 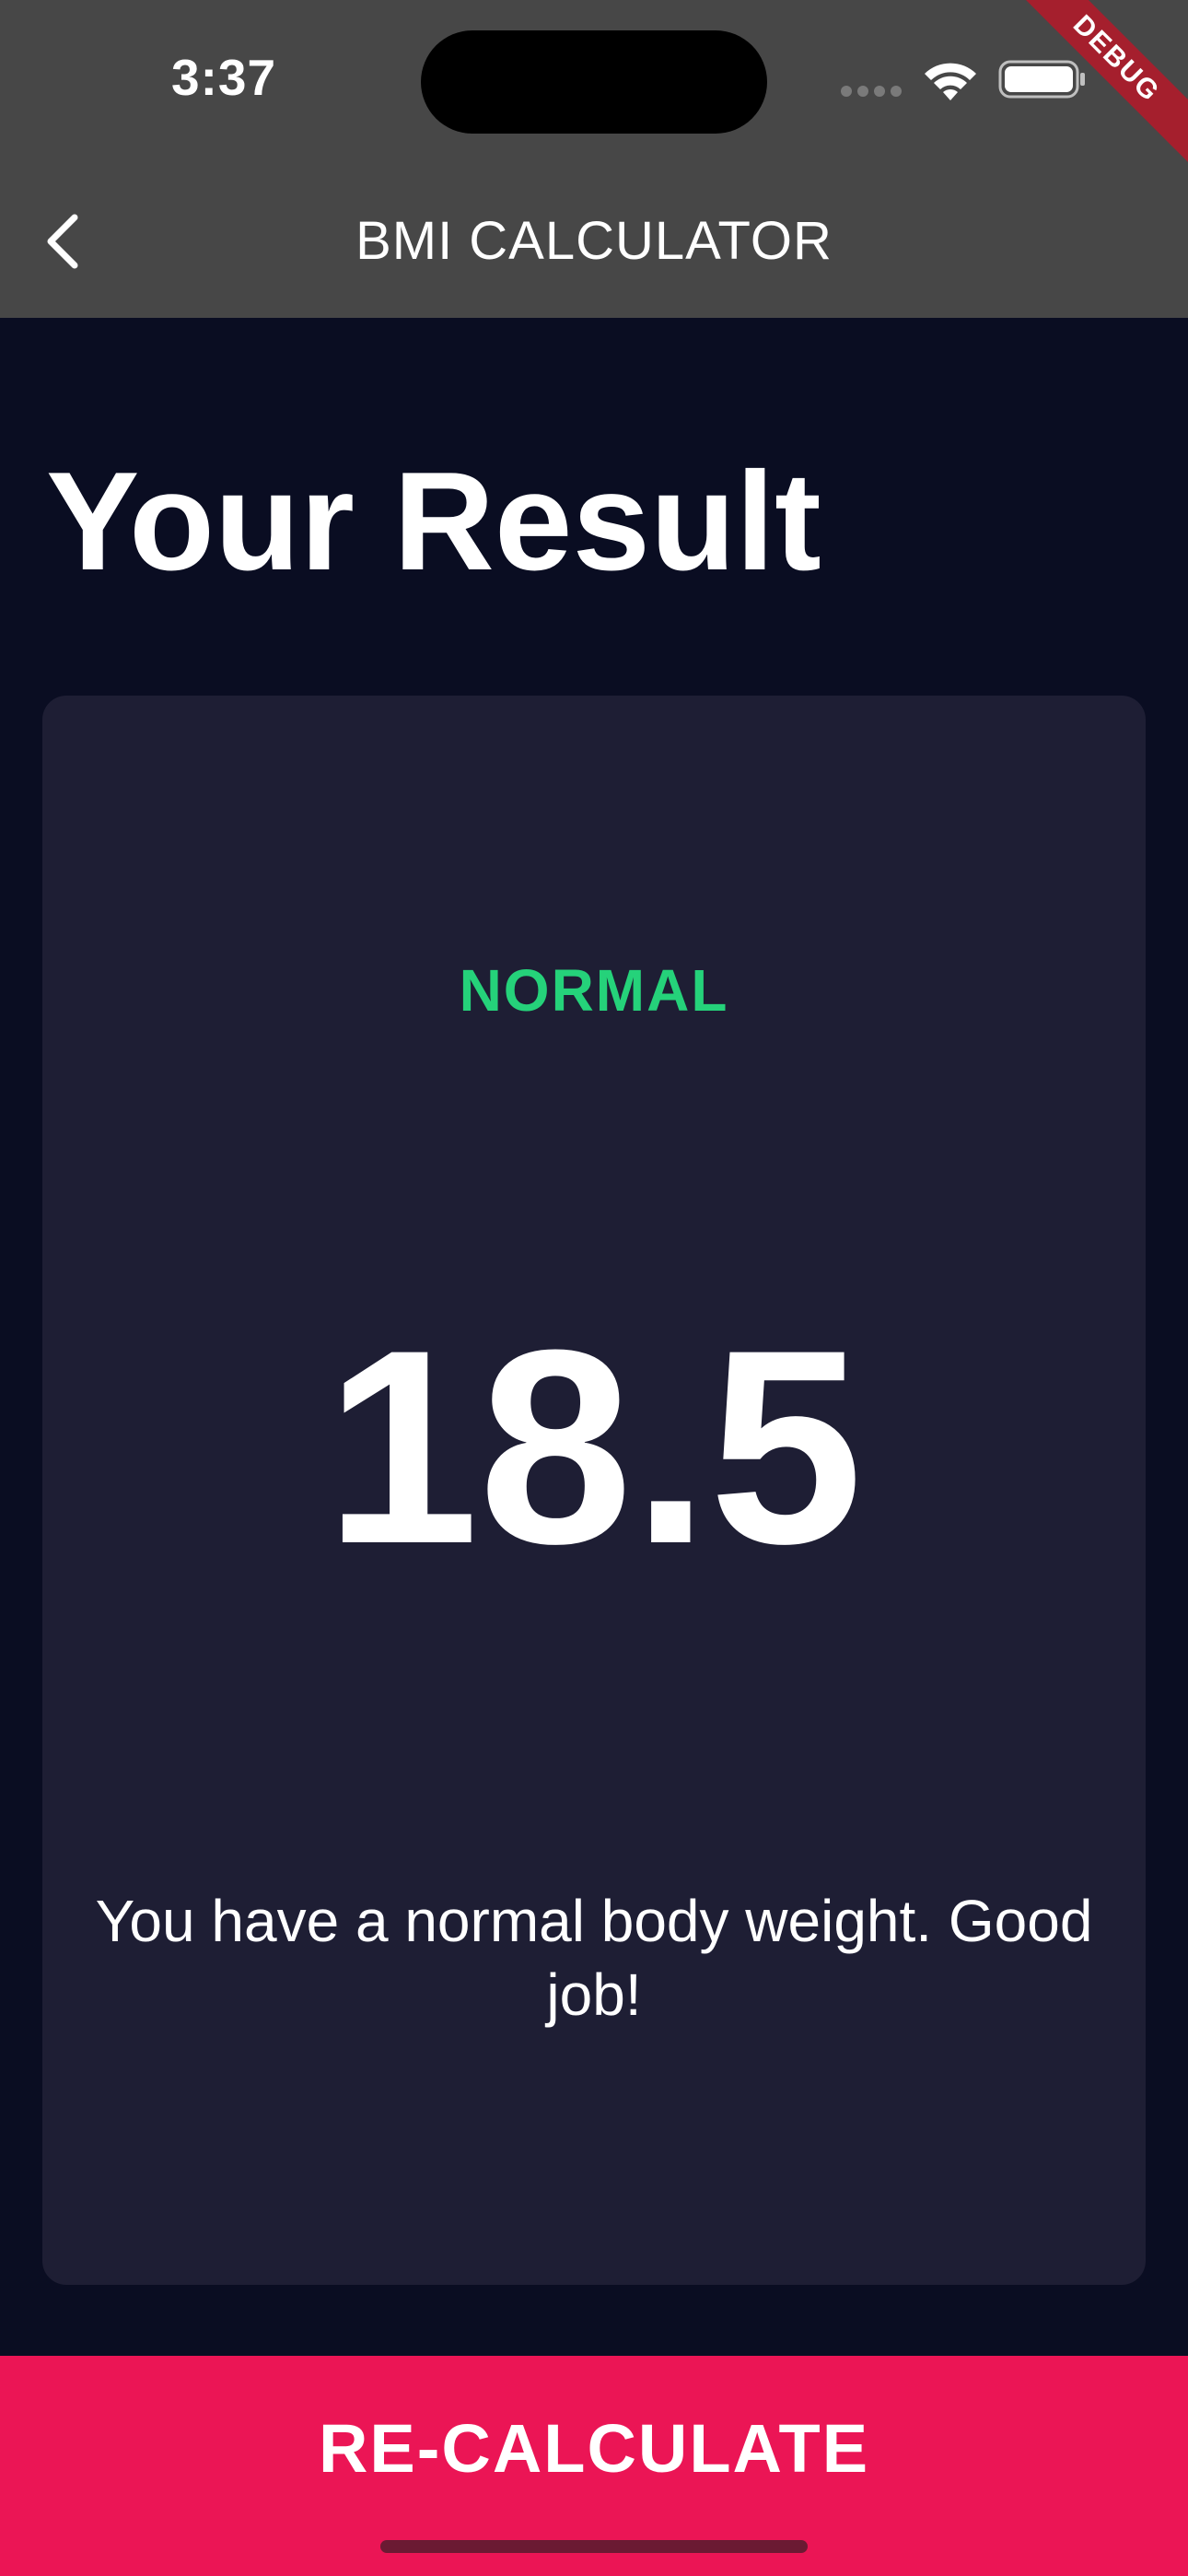 I want to click on bmi-status-label: NORMAL, so click(x=594, y=990).